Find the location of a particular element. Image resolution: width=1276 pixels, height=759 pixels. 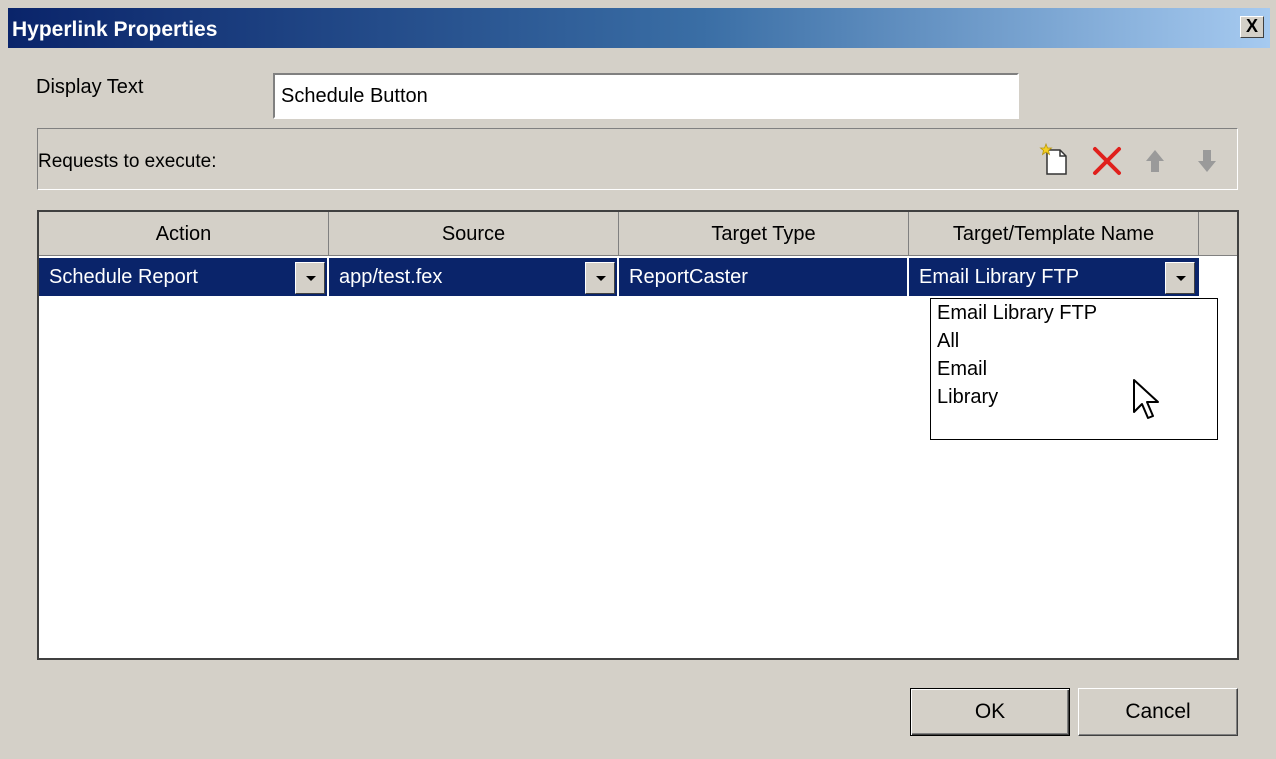

display-text-label: Display Text is located at coordinates (90, 87).